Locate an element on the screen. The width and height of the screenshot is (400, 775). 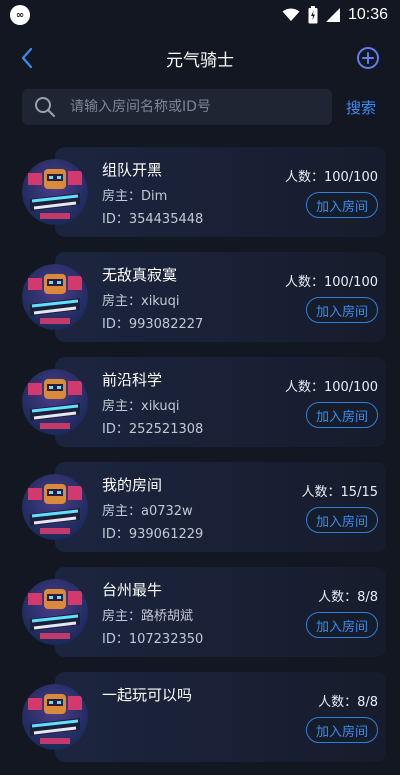
room-owner: 房主：Dim is located at coordinates (135, 196).